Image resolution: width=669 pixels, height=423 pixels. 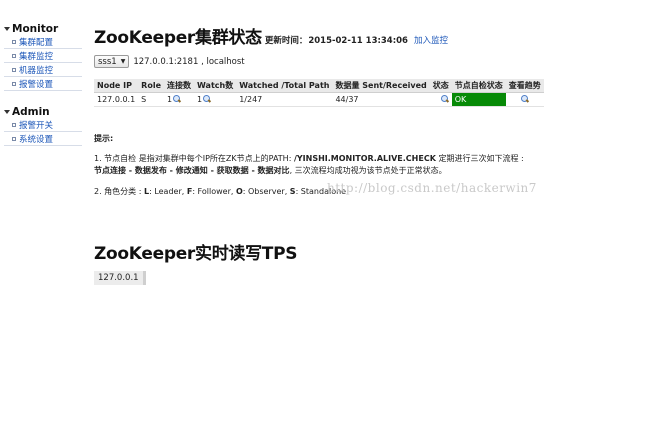 What do you see at coordinates (284, 99) in the screenshot?
I see `cell-watched-total: 1/247` at bounding box center [284, 99].